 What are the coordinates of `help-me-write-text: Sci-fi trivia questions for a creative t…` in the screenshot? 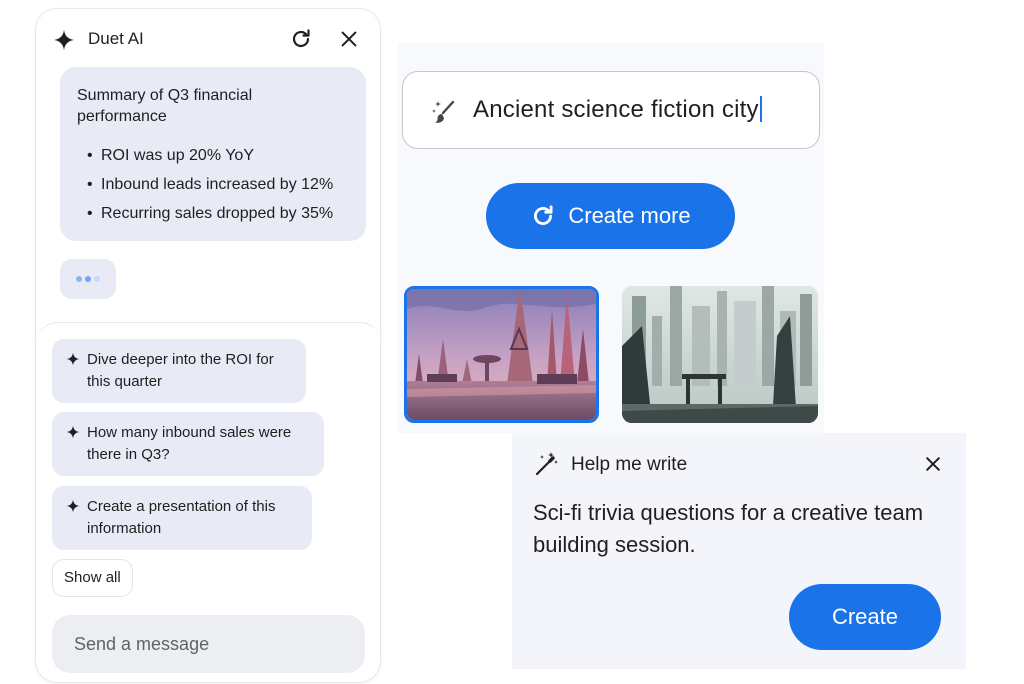 It's located at (733, 529).